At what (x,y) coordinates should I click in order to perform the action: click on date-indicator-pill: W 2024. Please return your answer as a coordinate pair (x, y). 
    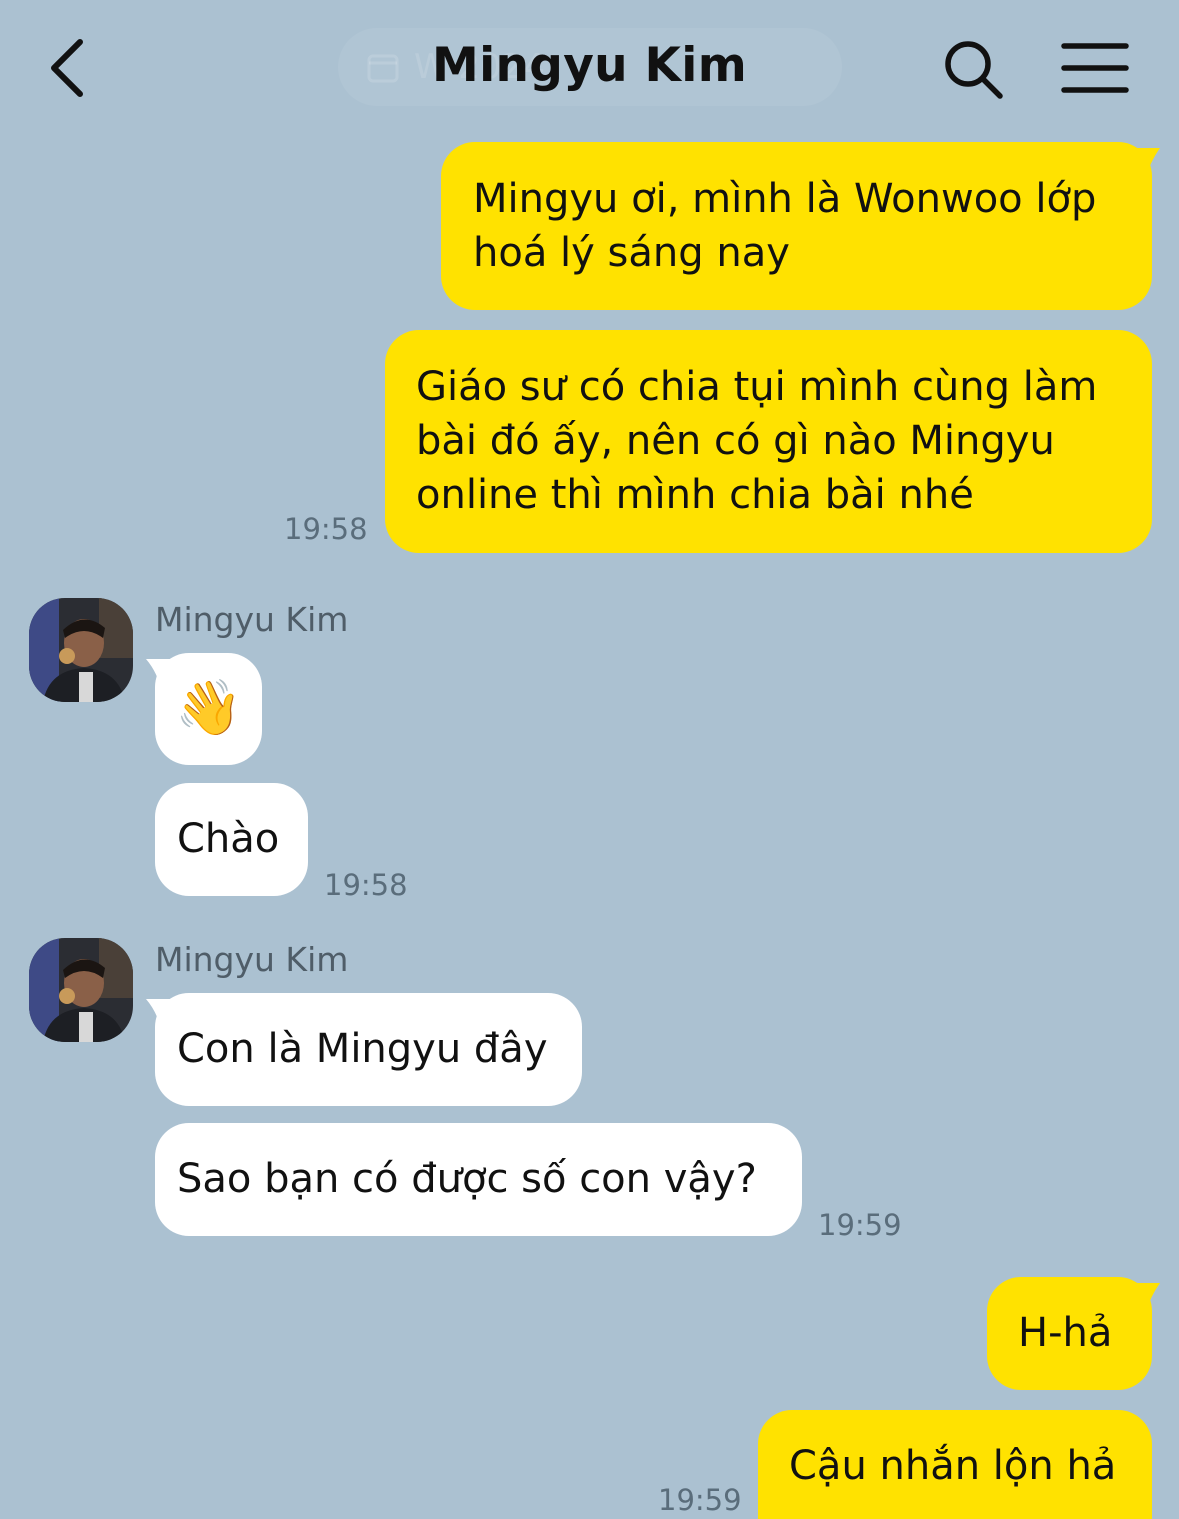
    Looking at the image, I should click on (590, 67).